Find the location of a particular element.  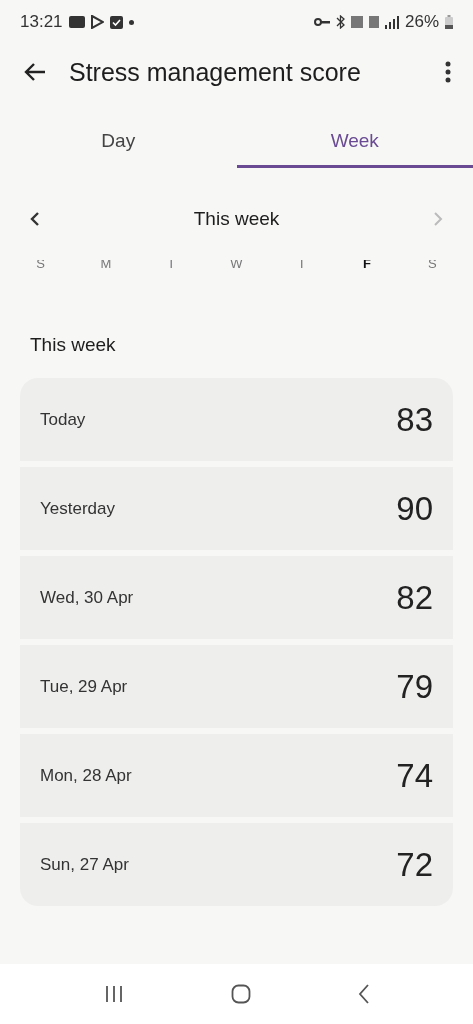

period-tab: Day is located at coordinates (118, 142).